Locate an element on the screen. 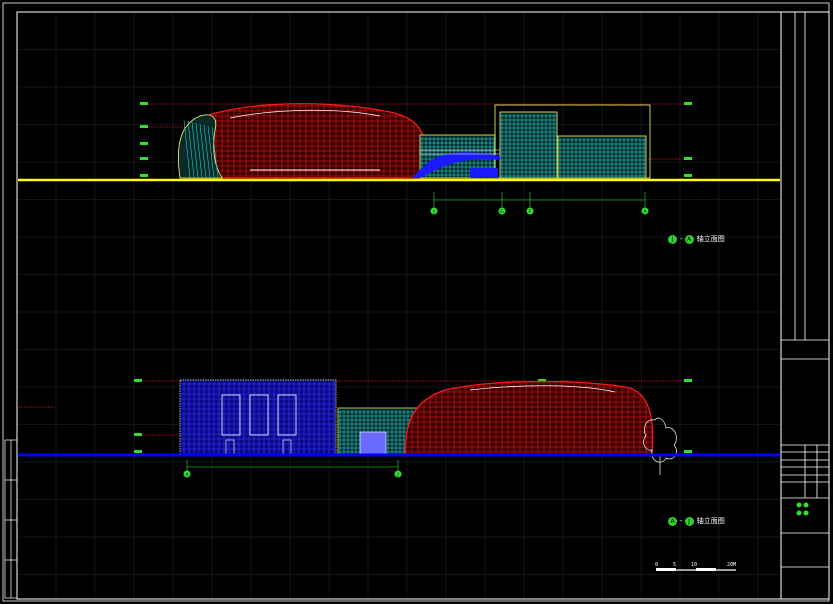 Image resolution: width=833 pixels, height=604 pixels. caption-tag-start: J is located at coordinates (672, 239).